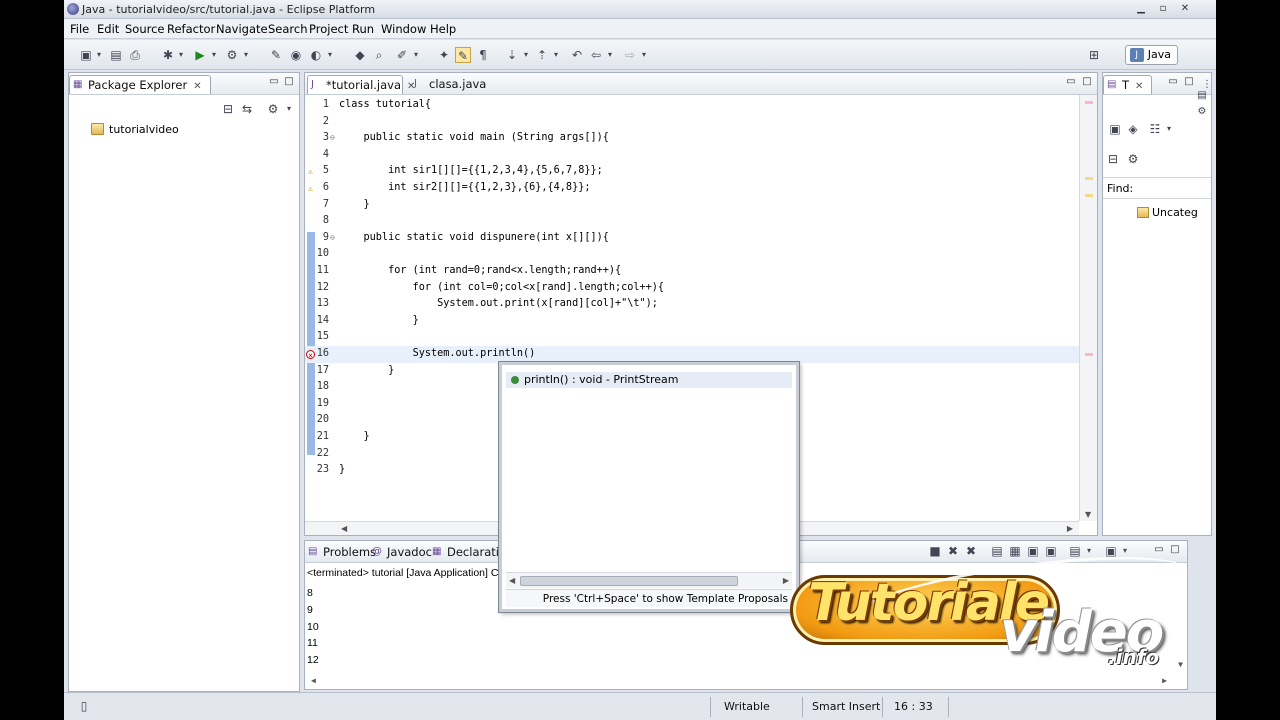 The image size is (1280, 720). Describe the element at coordinates (1155, 129) in the screenshot. I see `view-menu-icon: ☷` at that location.